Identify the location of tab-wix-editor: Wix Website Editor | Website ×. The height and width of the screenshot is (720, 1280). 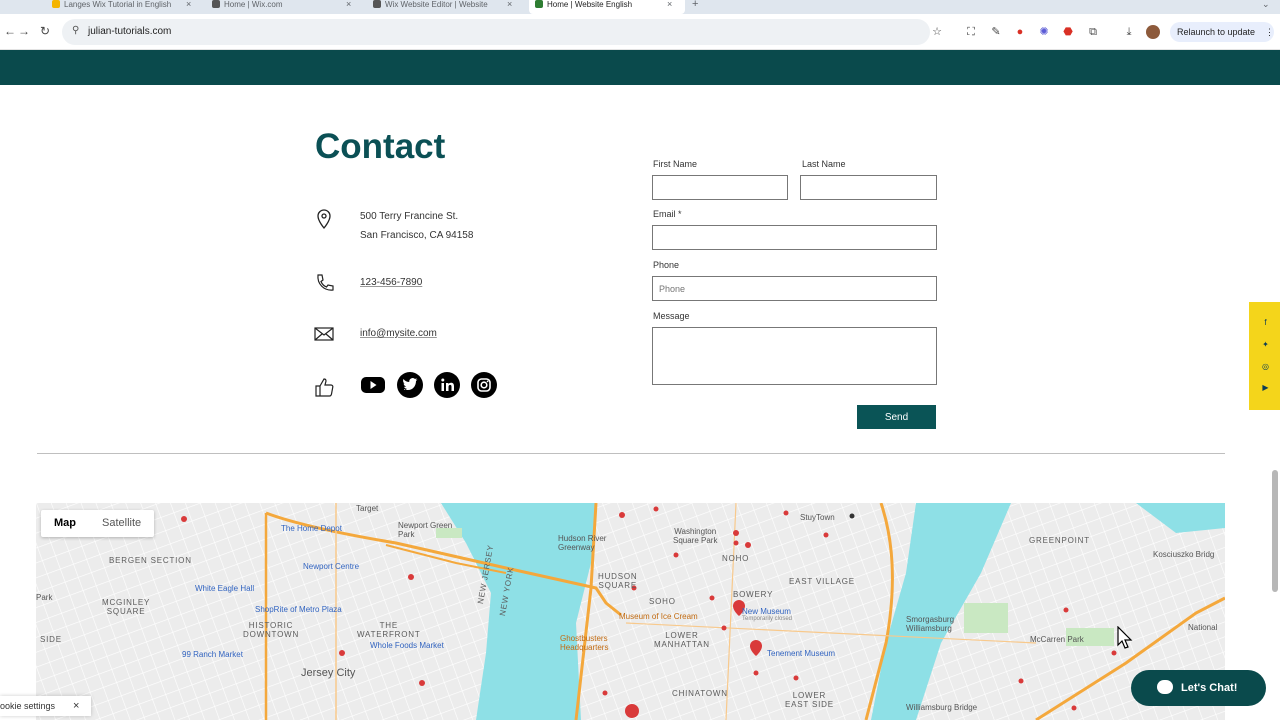
(442, 7).